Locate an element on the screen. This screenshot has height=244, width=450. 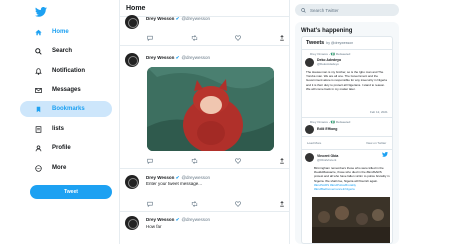
user-icon is located at coordinates (38, 148).